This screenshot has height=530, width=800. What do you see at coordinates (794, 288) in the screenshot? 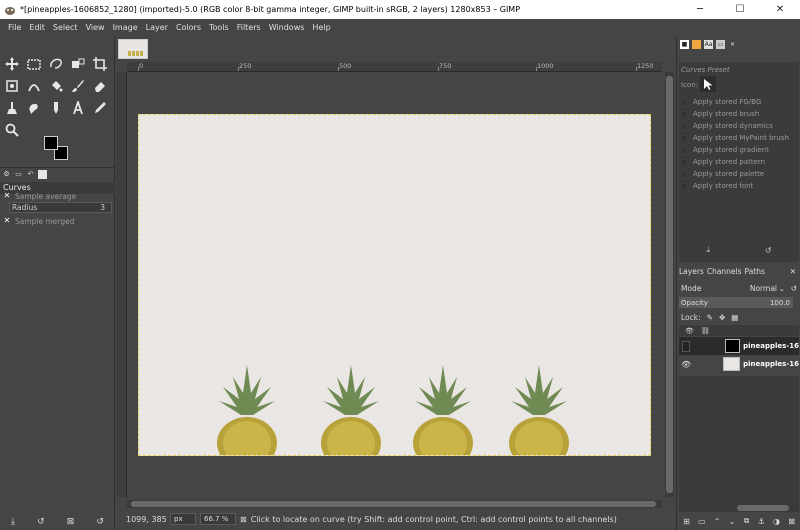
I see `reset-mode-icon: ↺` at bounding box center [794, 288].